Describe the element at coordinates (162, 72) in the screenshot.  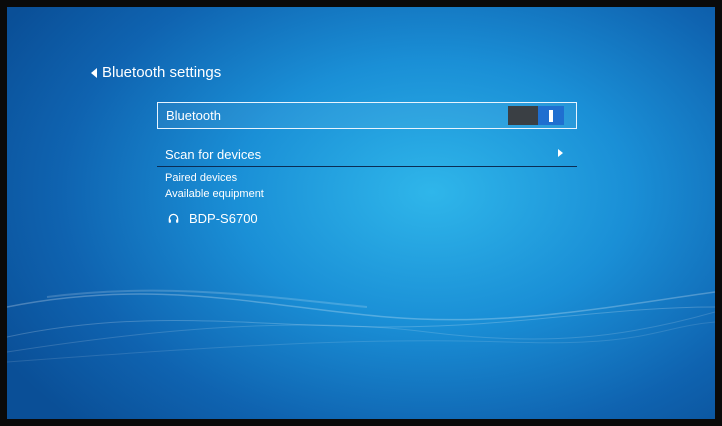
I see `page-title: Bluetooth settings` at that location.